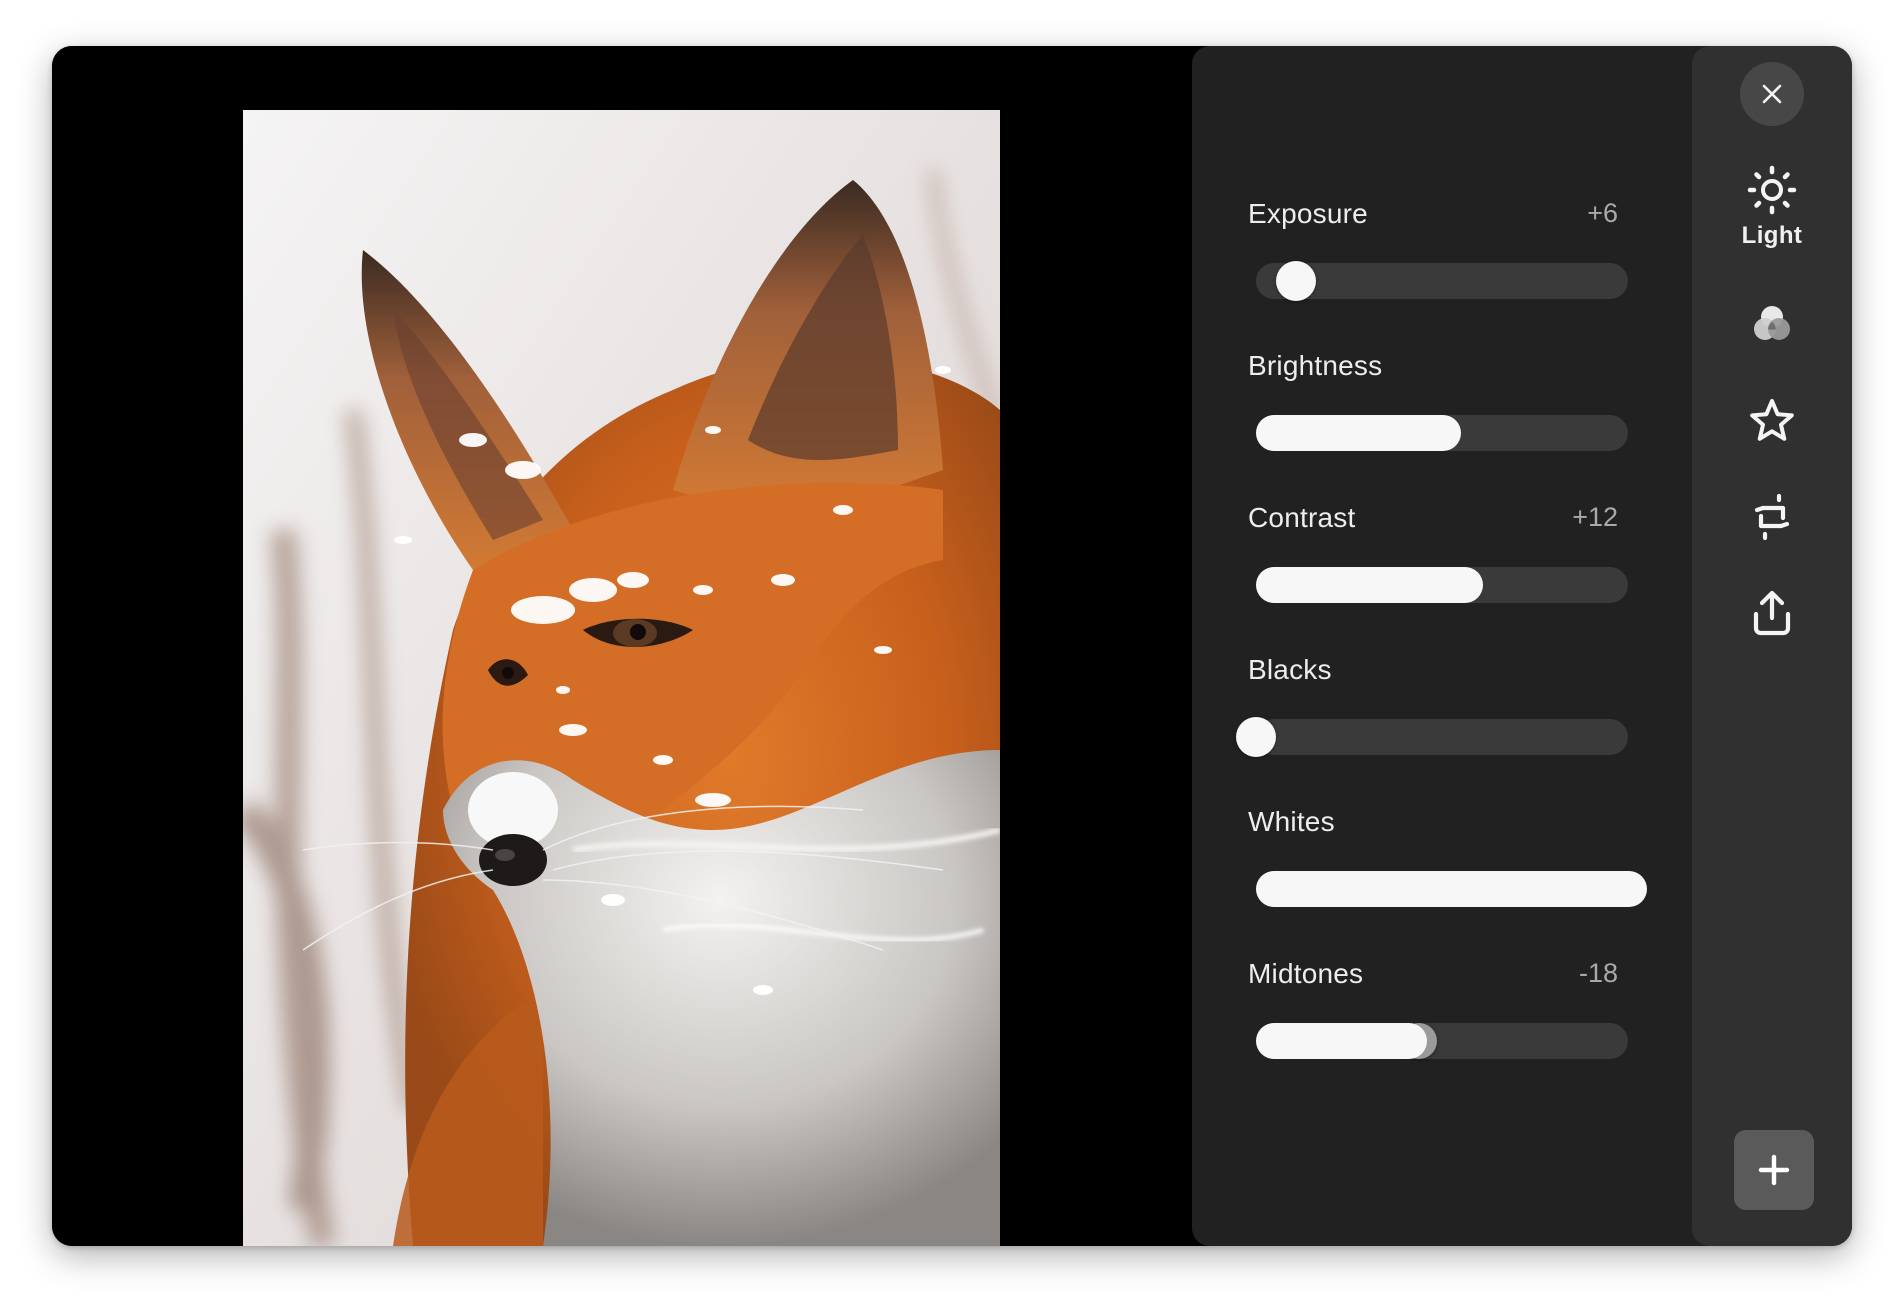 The height and width of the screenshot is (1304, 1904). I want to click on tool-effects, so click(1772, 421).